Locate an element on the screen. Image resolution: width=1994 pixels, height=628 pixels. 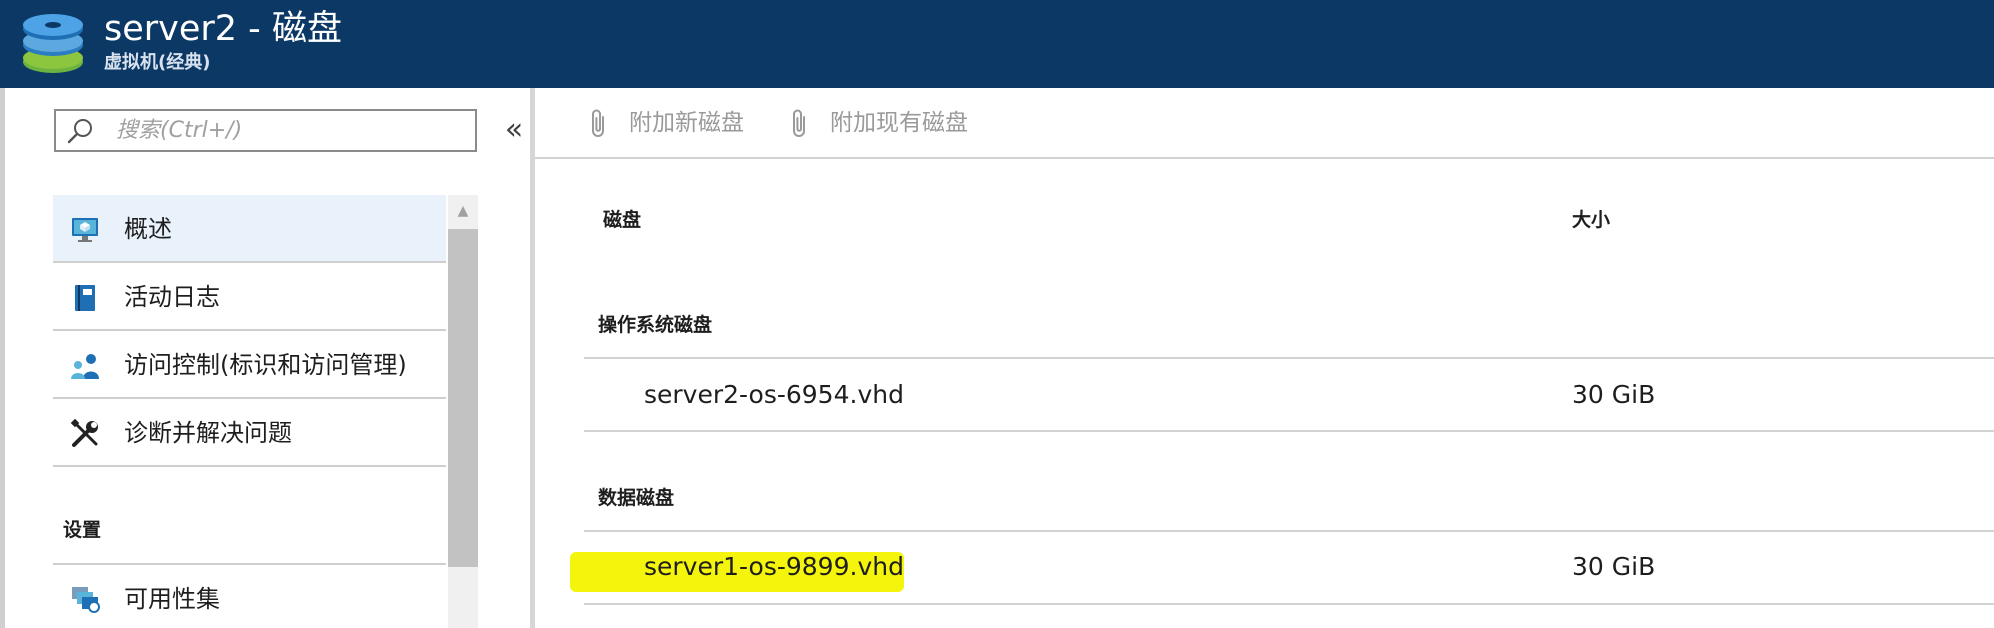
page-title: server2 - 磁盘 is located at coordinates (223, 29).